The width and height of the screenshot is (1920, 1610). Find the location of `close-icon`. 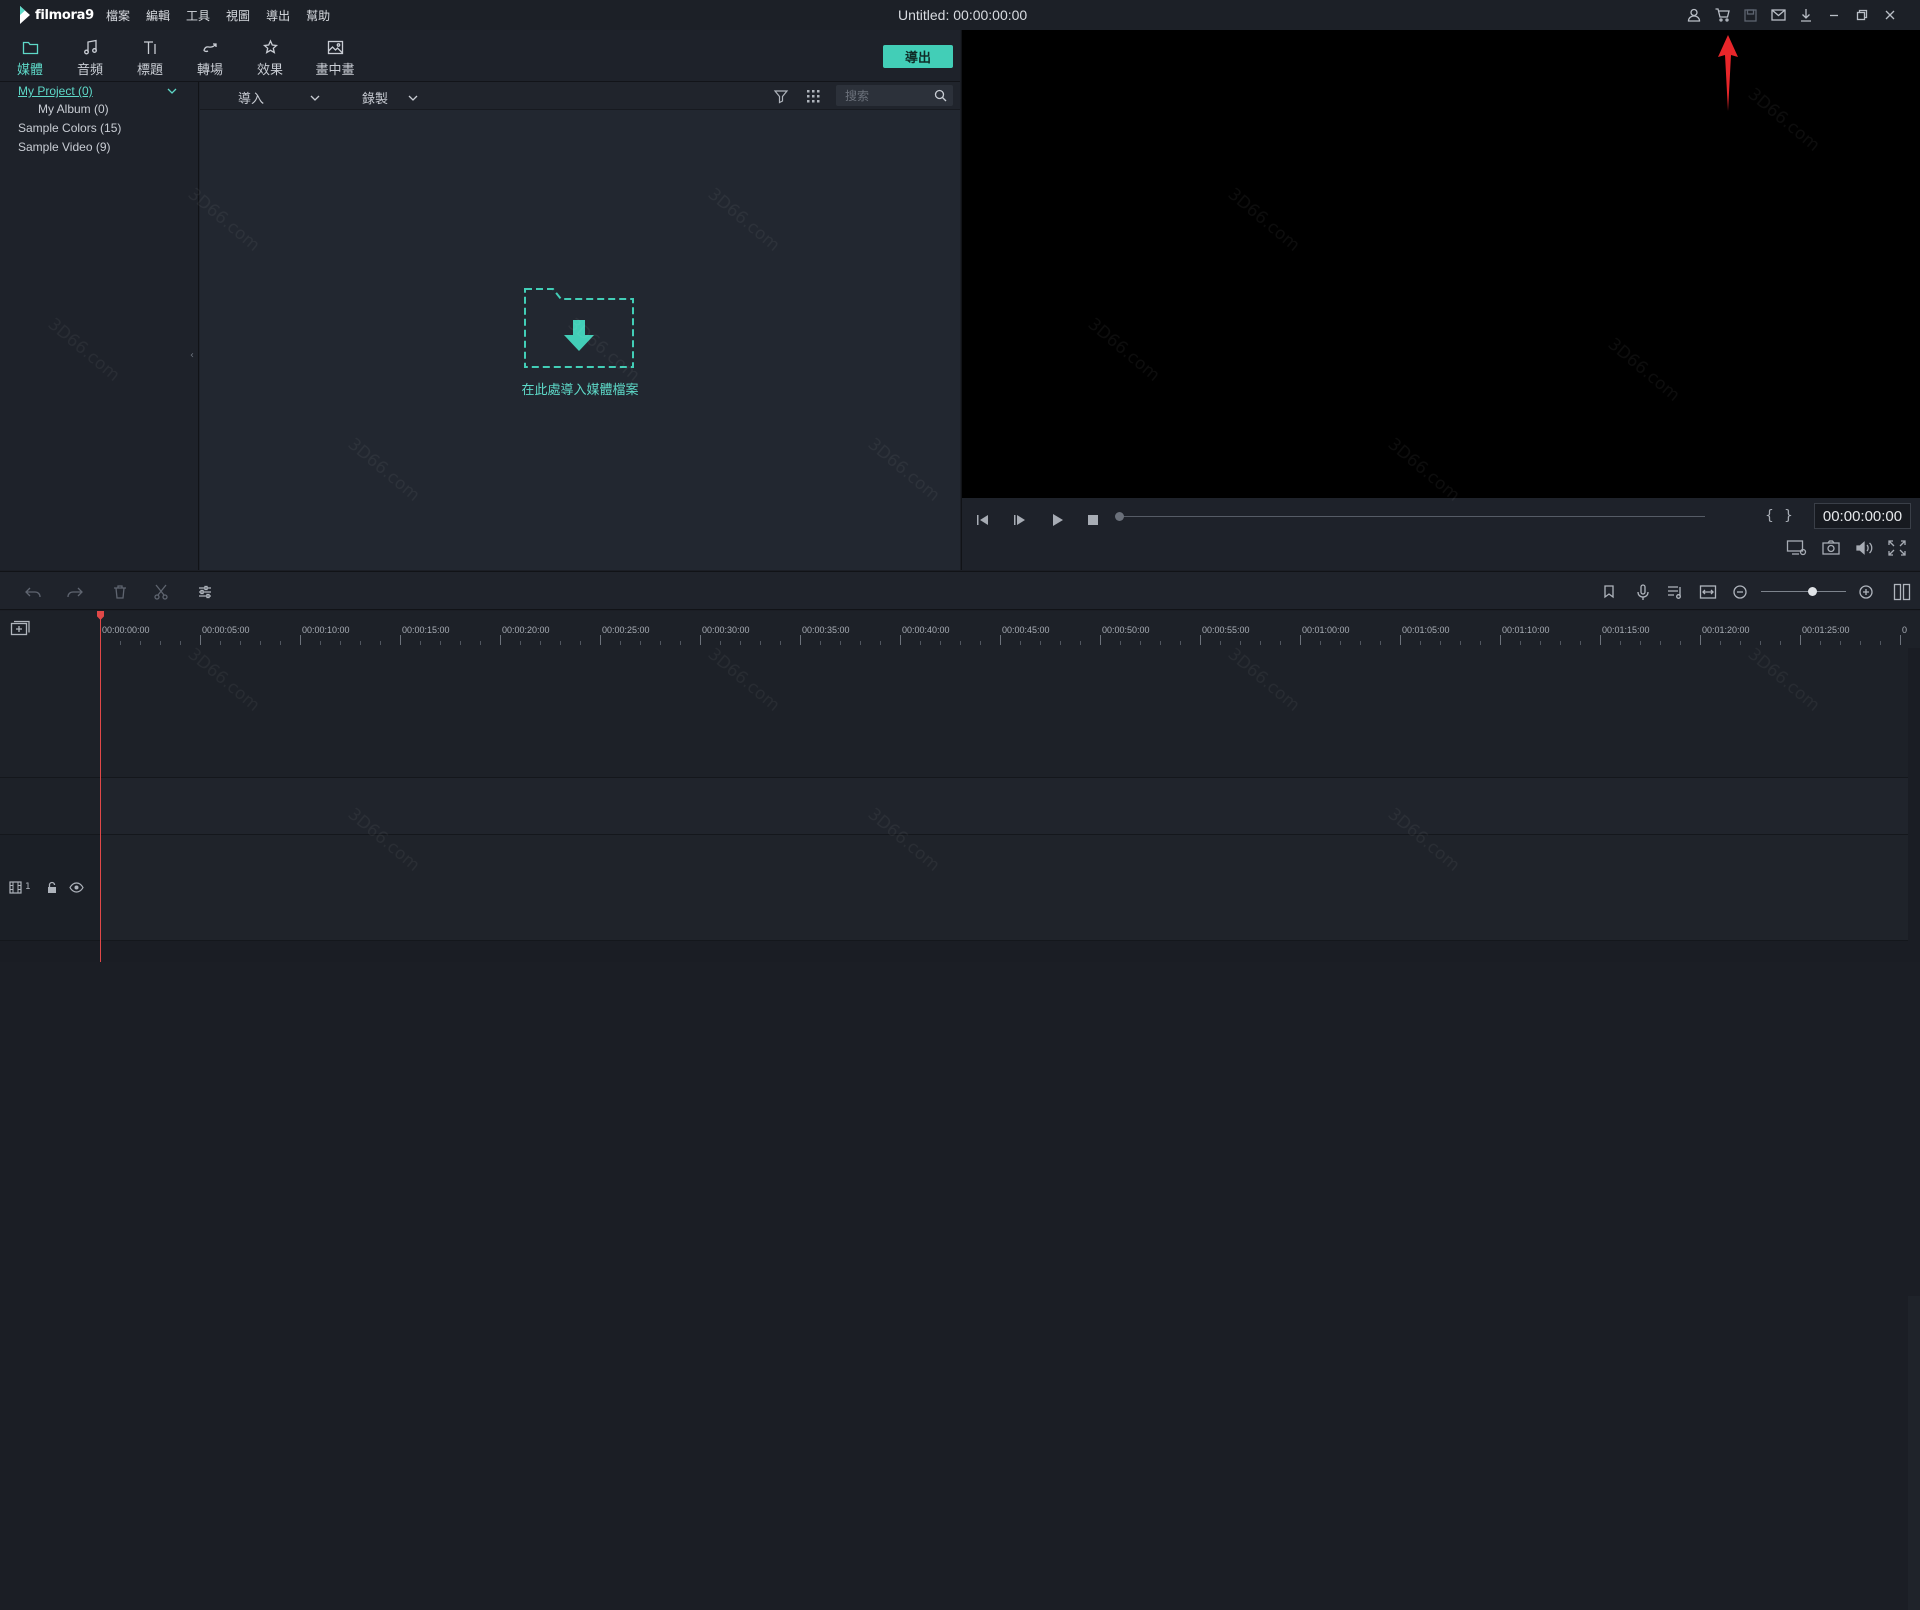

close-icon is located at coordinates (1890, 15).